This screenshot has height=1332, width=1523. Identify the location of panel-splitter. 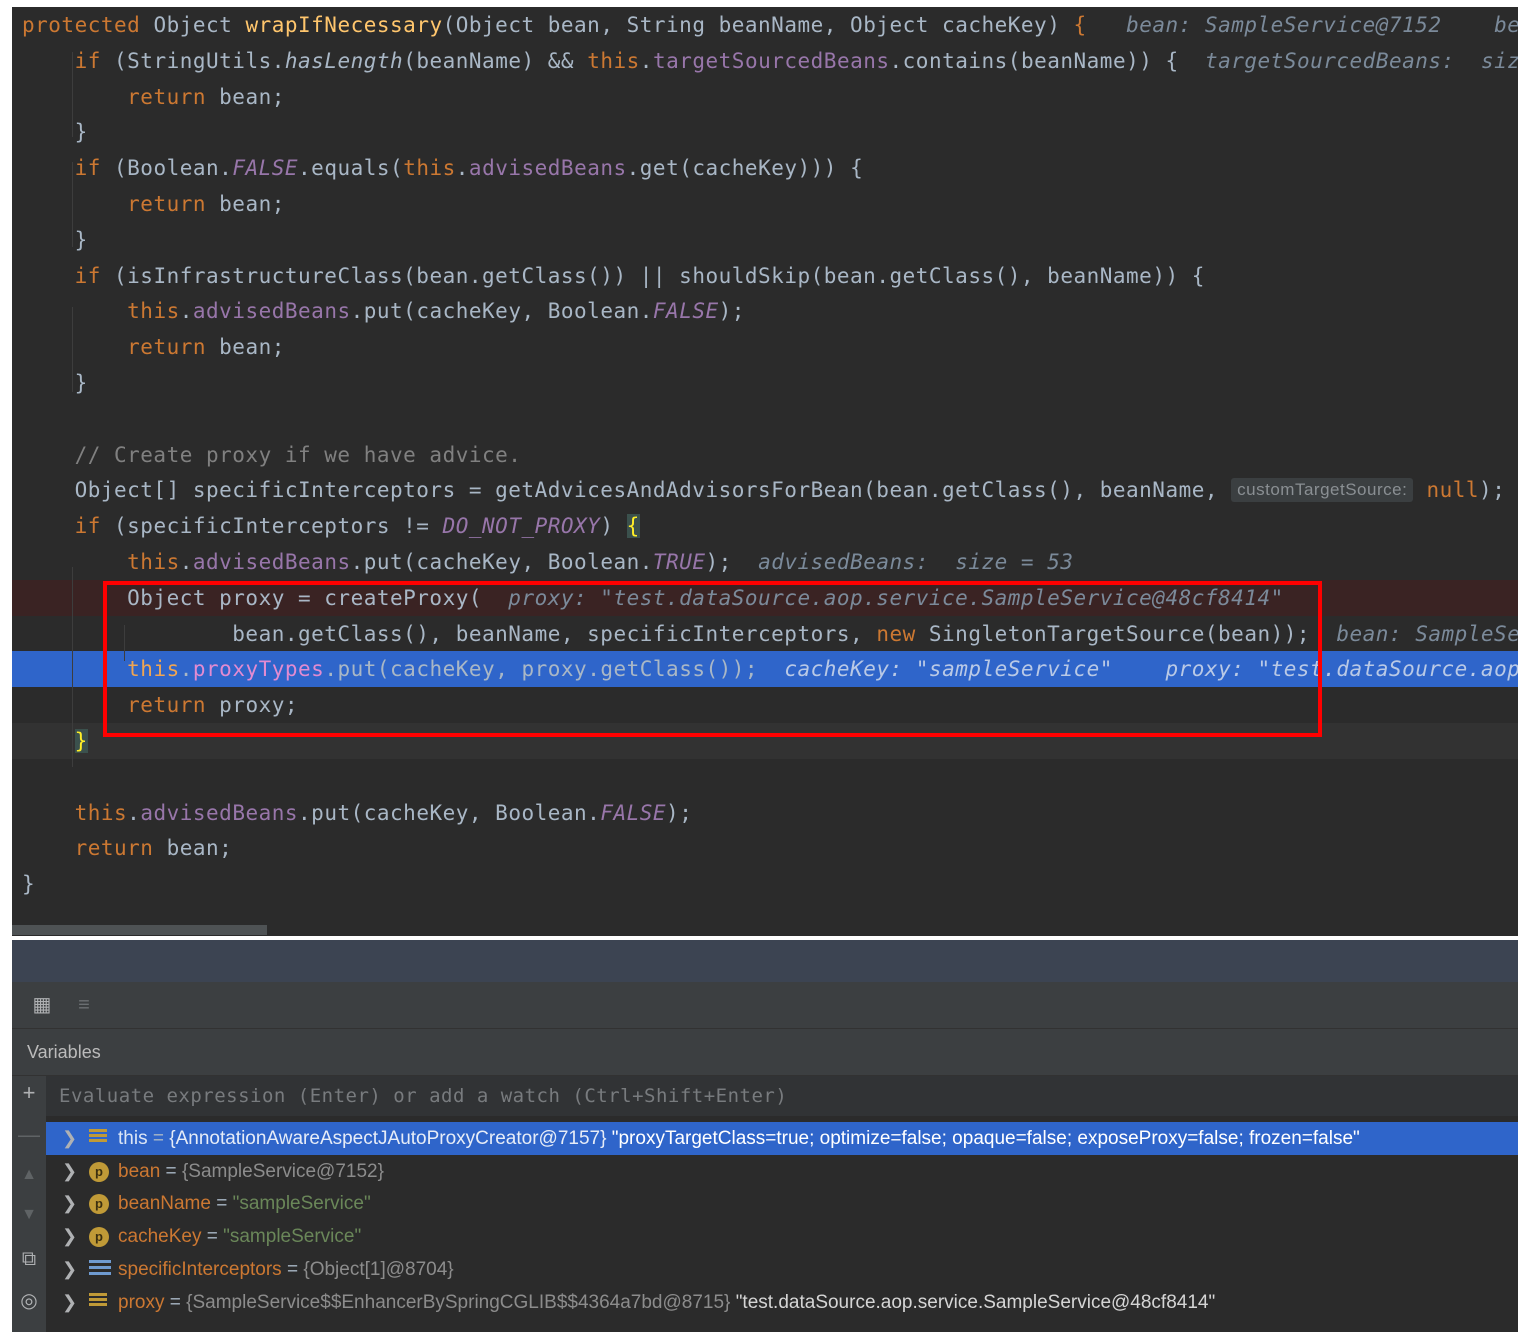
(765, 961).